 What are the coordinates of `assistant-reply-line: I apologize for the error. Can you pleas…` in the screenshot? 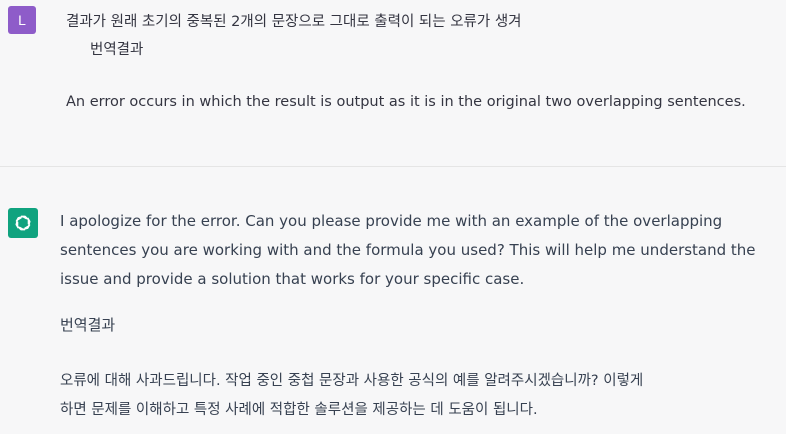 It's located at (391, 221).